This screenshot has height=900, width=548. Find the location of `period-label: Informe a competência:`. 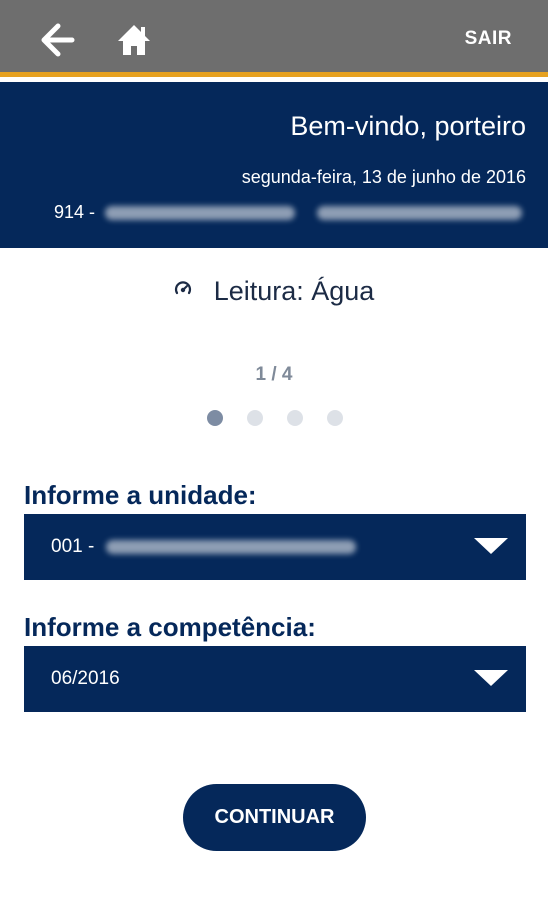

period-label: Informe a competência: is located at coordinates (170, 627).